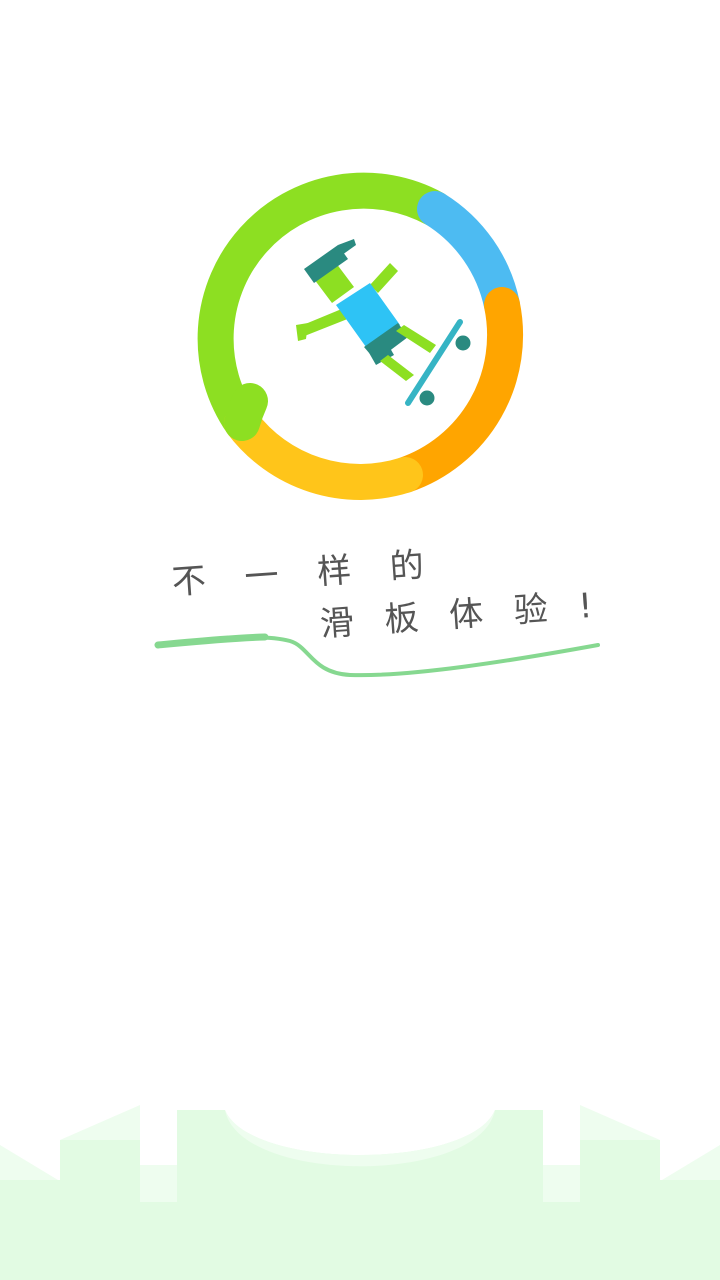 The width and height of the screenshot is (720, 1280). I want to click on skatepark-ground-icon, so click(360, 1192).